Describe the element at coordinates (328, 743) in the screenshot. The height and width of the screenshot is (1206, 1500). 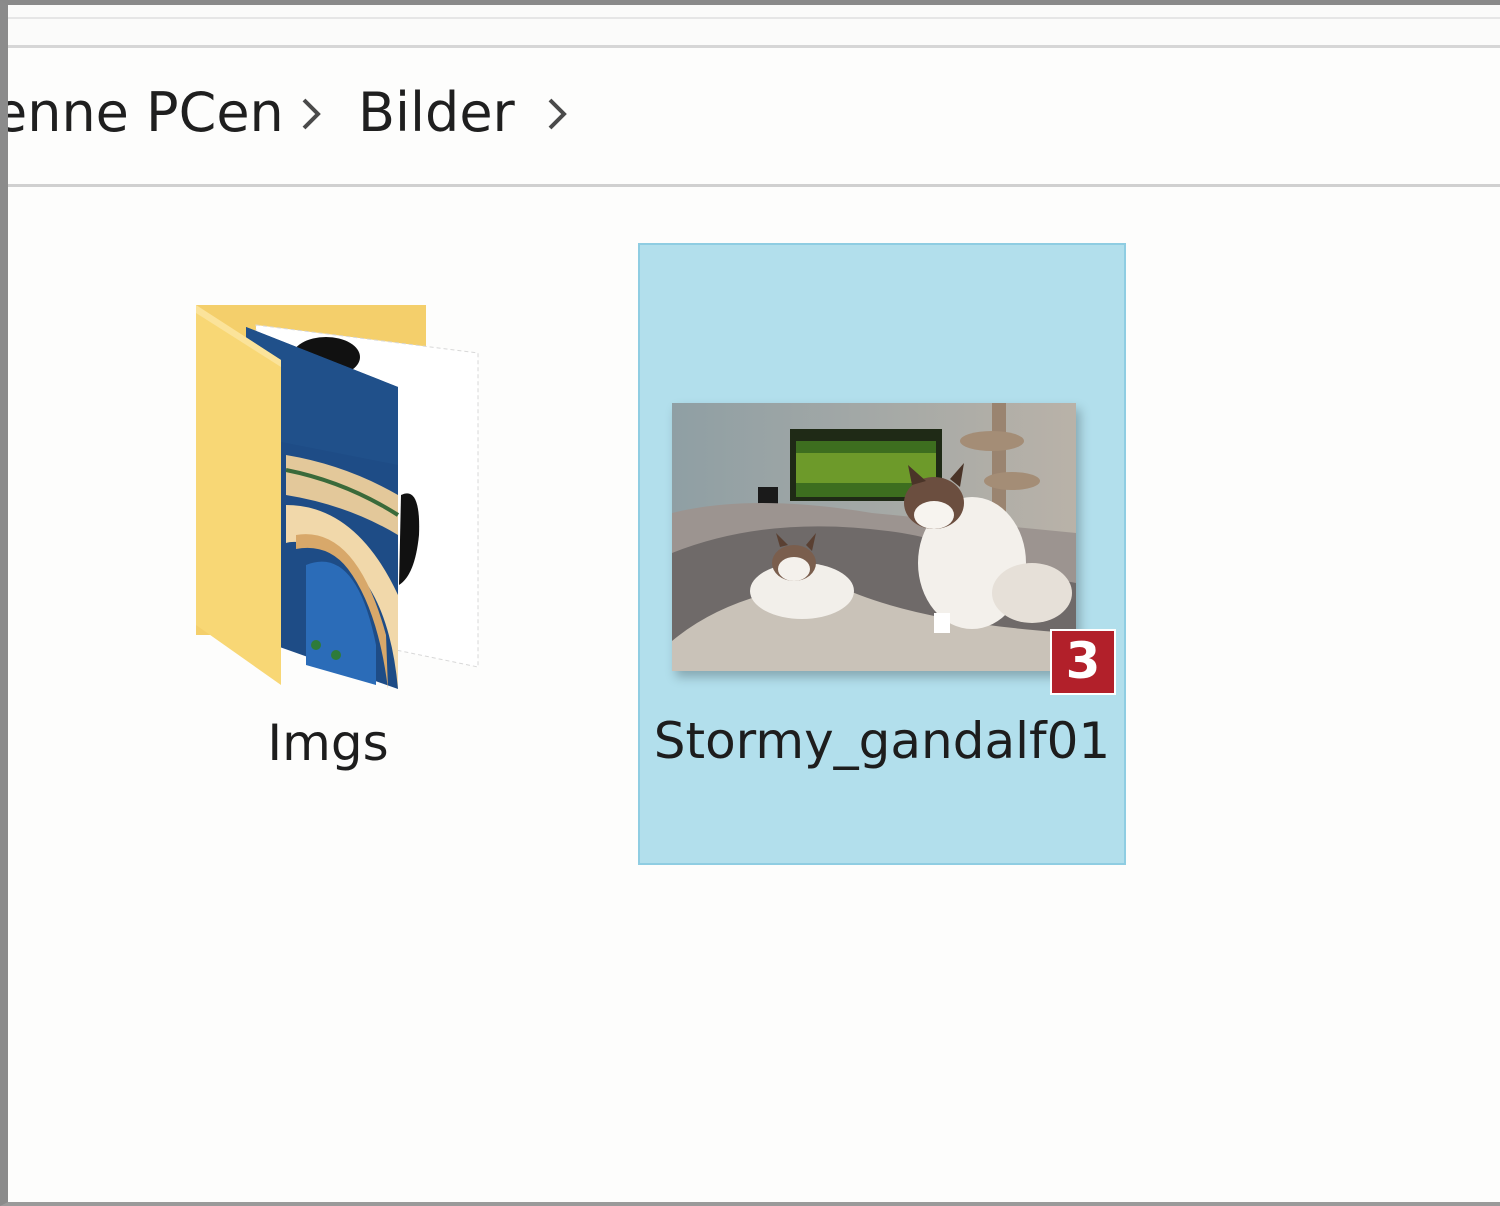
I see `file-name-label: Imgs` at that location.